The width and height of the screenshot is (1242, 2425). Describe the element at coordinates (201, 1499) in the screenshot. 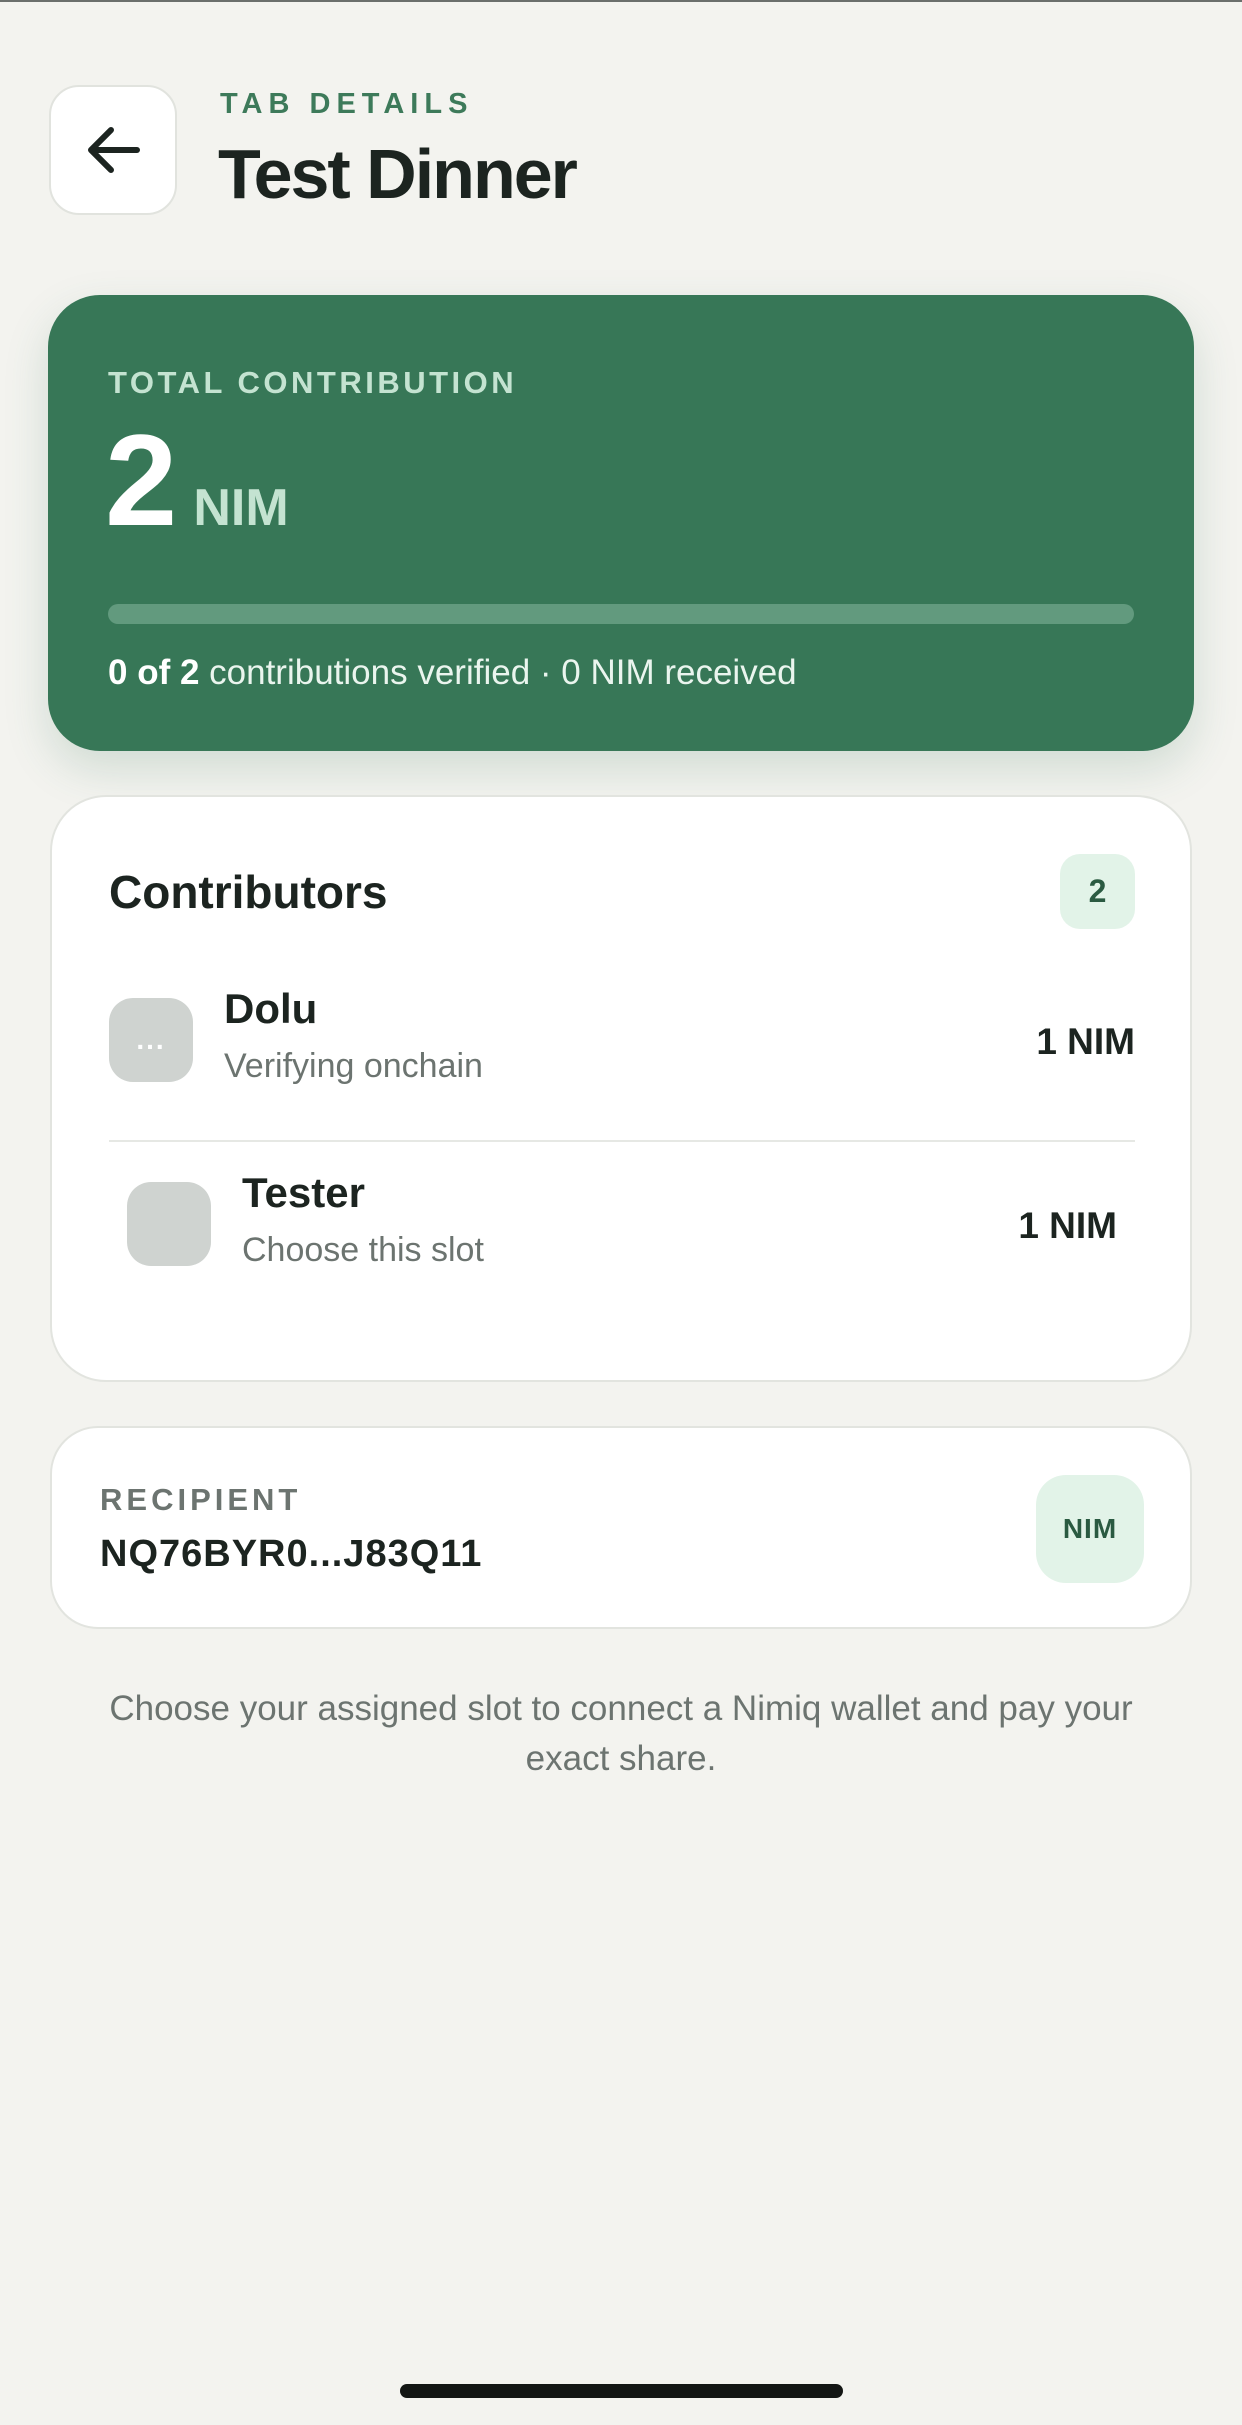

I see `recipient-label: RECIPIENT` at that location.